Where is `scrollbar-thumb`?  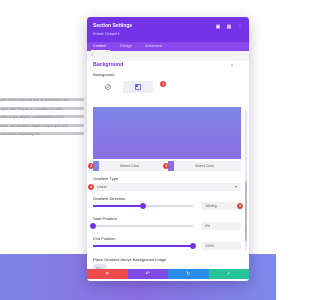 scrollbar-thumb is located at coordinates (246, 211).